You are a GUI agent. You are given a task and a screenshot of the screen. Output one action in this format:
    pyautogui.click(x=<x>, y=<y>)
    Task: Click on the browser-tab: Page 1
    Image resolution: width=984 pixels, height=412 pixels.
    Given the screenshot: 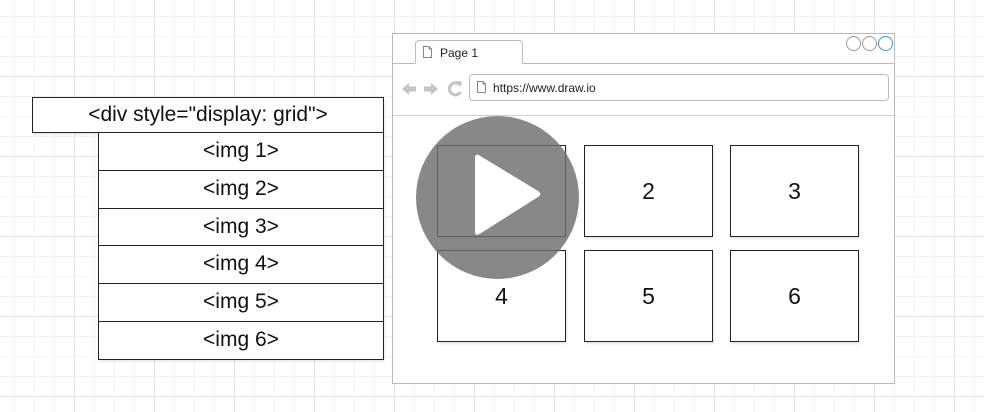 What is the action you would take?
    pyautogui.click(x=469, y=52)
    